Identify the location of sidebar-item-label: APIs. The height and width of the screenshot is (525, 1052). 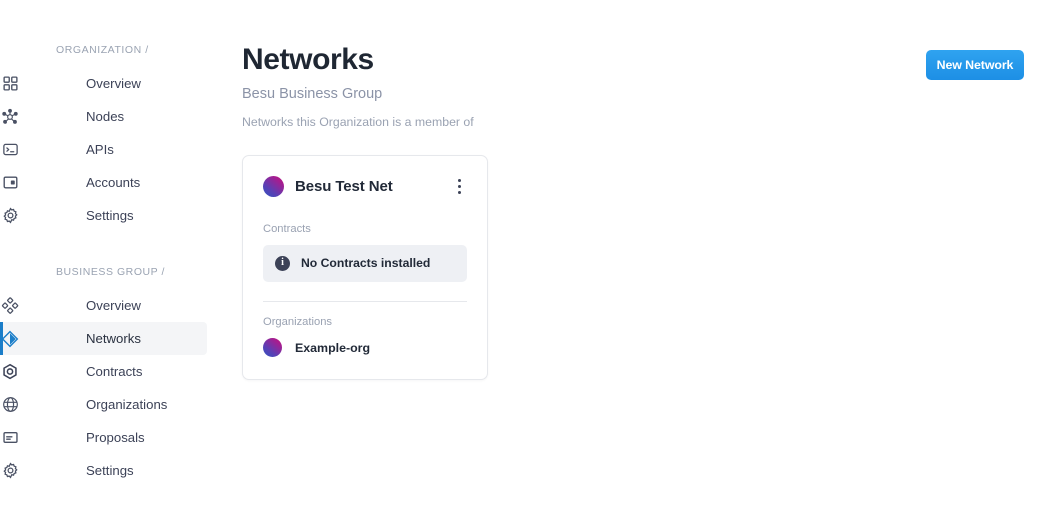
(100, 149).